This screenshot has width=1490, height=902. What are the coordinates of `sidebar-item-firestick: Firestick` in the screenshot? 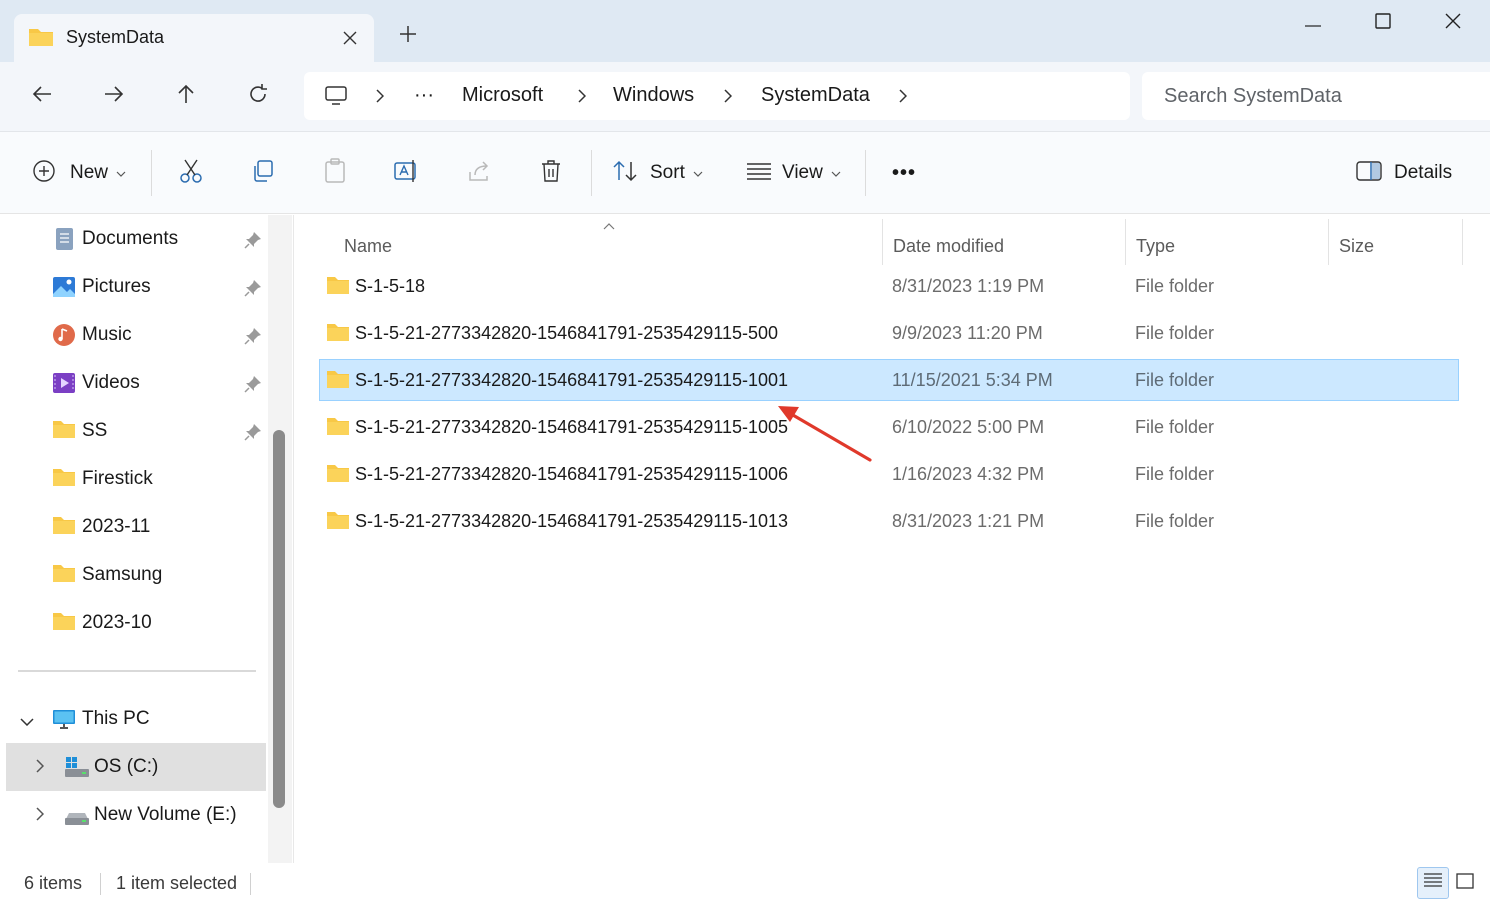 It's located at (133, 479).